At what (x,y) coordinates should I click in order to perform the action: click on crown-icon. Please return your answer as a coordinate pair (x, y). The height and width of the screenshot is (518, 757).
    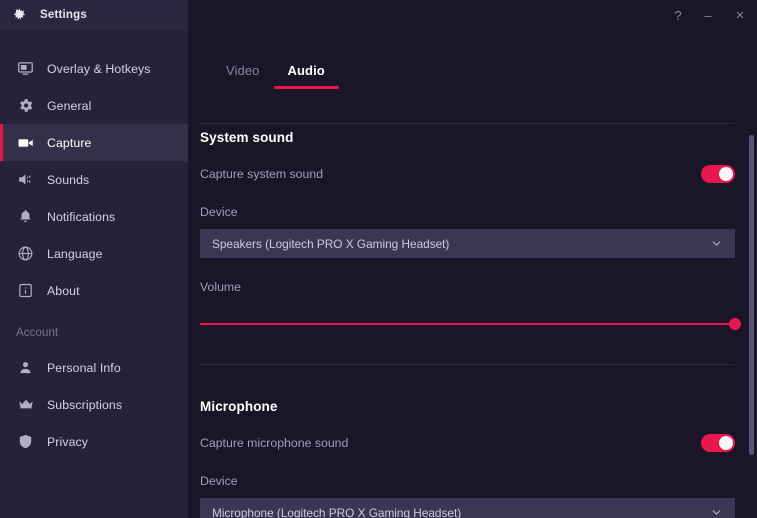
    Looking at the image, I should click on (25, 404).